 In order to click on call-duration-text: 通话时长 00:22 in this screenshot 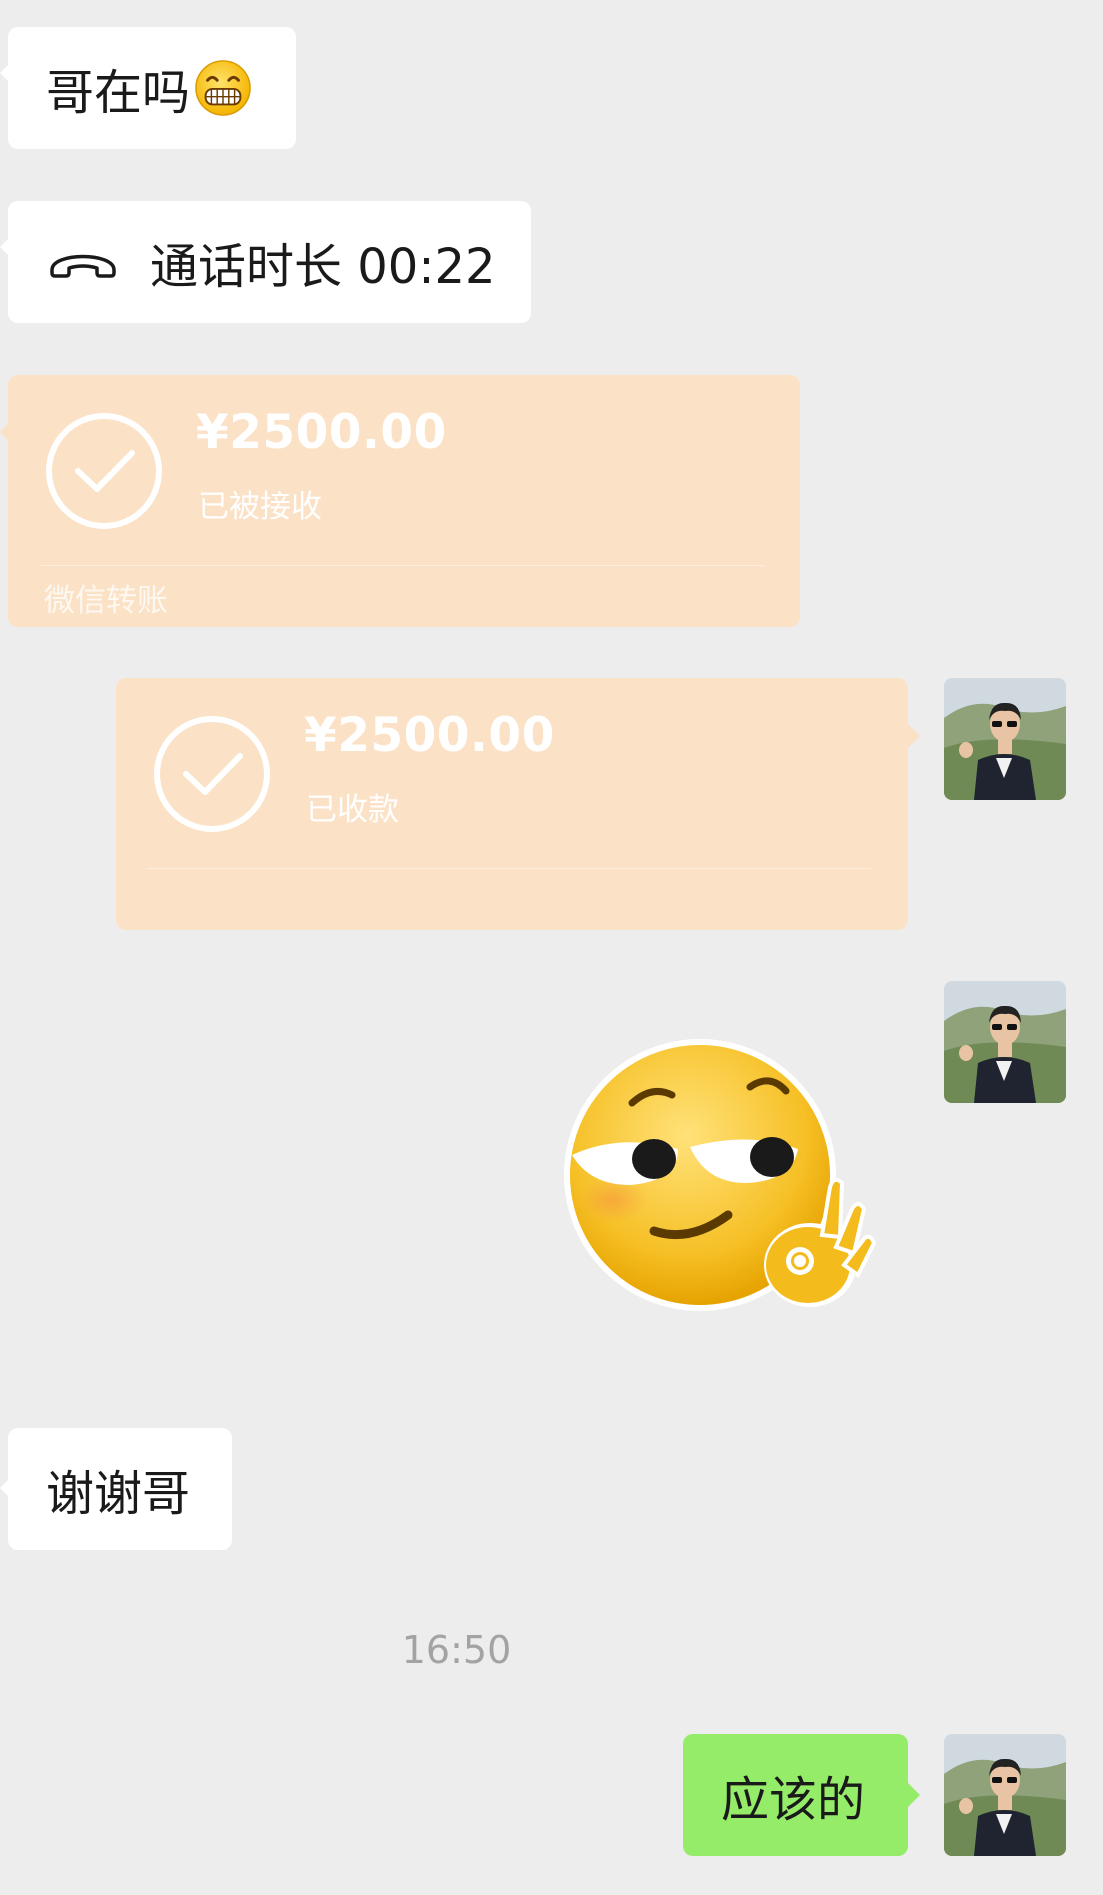, I will do `click(323, 267)`.